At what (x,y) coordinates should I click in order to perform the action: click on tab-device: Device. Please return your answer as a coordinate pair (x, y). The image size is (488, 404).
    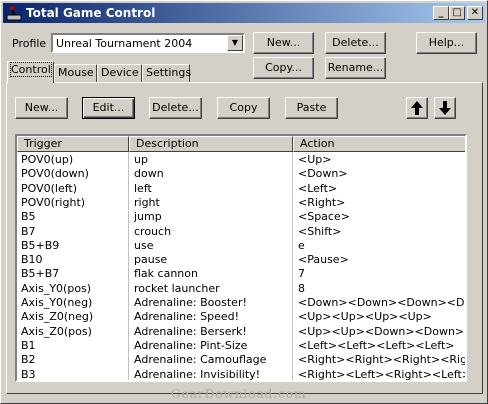
    Looking at the image, I should click on (119, 73).